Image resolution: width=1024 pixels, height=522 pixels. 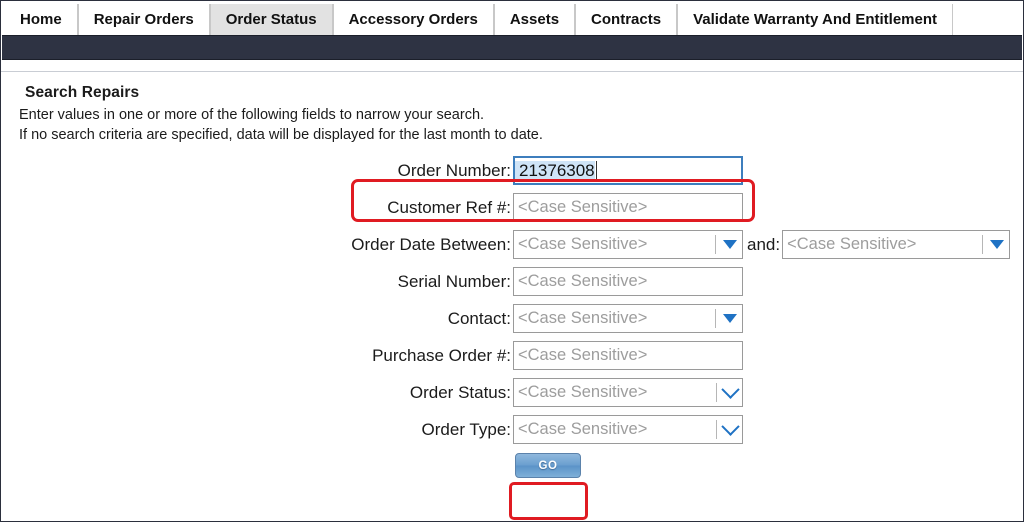 What do you see at coordinates (479, 318) in the screenshot?
I see `label-contact: Contact:` at bounding box center [479, 318].